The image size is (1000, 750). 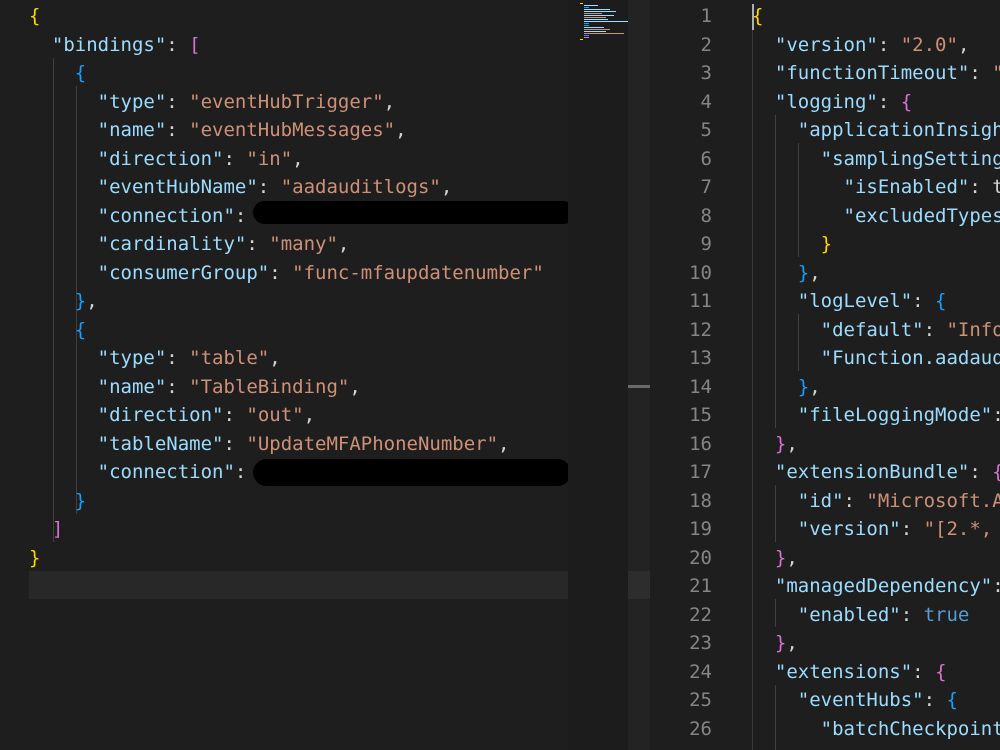 I want to click on code-line: "bindings": [, so click(x=115, y=45).